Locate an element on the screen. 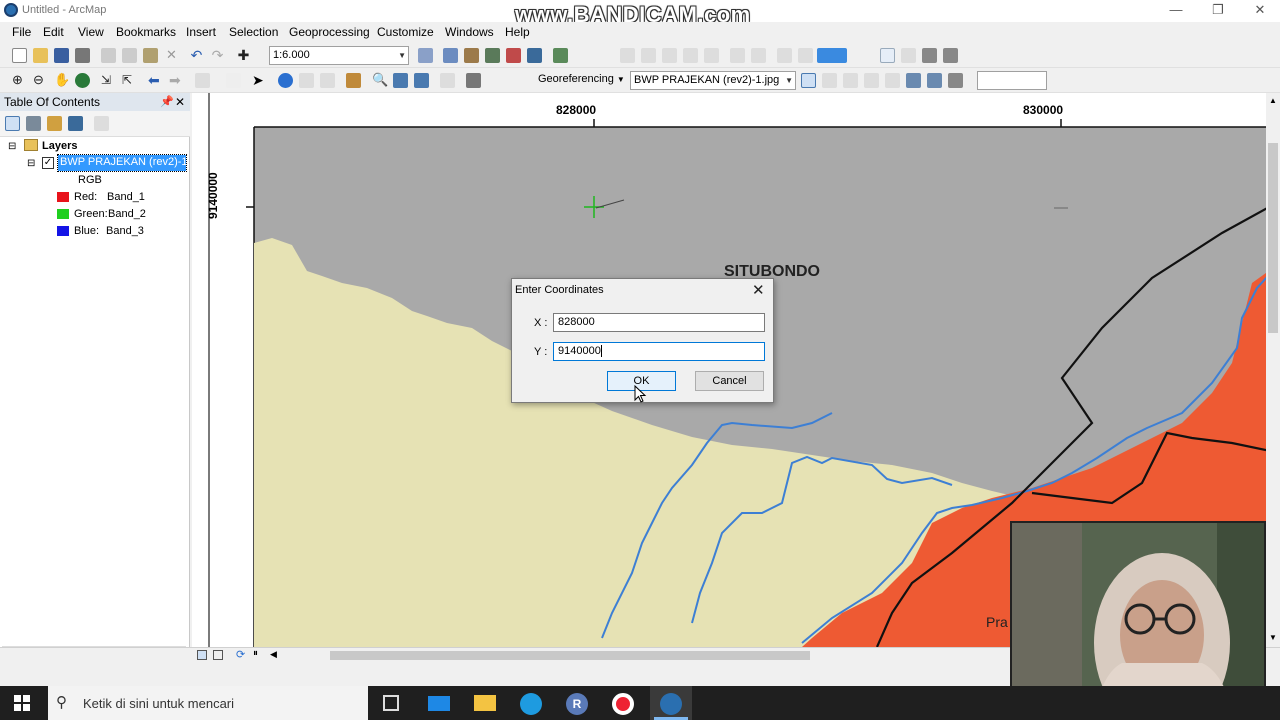  select-elements-icon: ➤ is located at coordinates (259, 80).